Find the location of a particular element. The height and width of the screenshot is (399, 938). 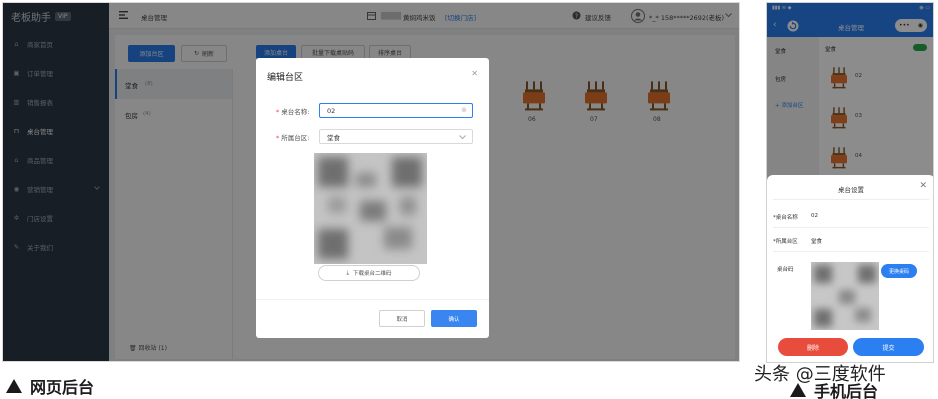

download-qr-button: ⤓ 下载桌台二维码 is located at coordinates (369, 273).